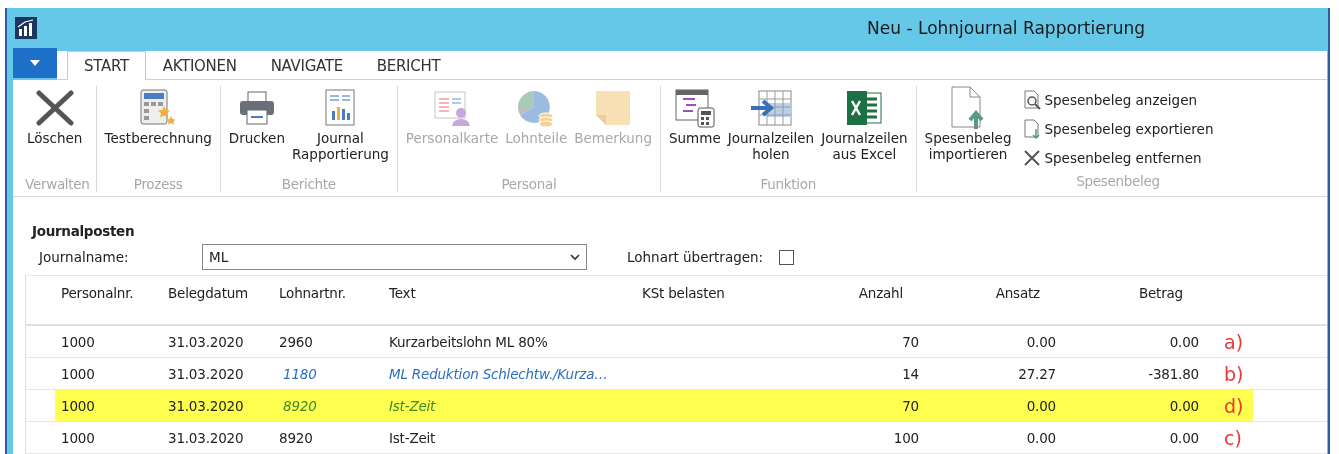  Describe the element at coordinates (1118, 158) in the screenshot. I see `ribbon-small-button: Spesenbeleg entfernen` at that location.